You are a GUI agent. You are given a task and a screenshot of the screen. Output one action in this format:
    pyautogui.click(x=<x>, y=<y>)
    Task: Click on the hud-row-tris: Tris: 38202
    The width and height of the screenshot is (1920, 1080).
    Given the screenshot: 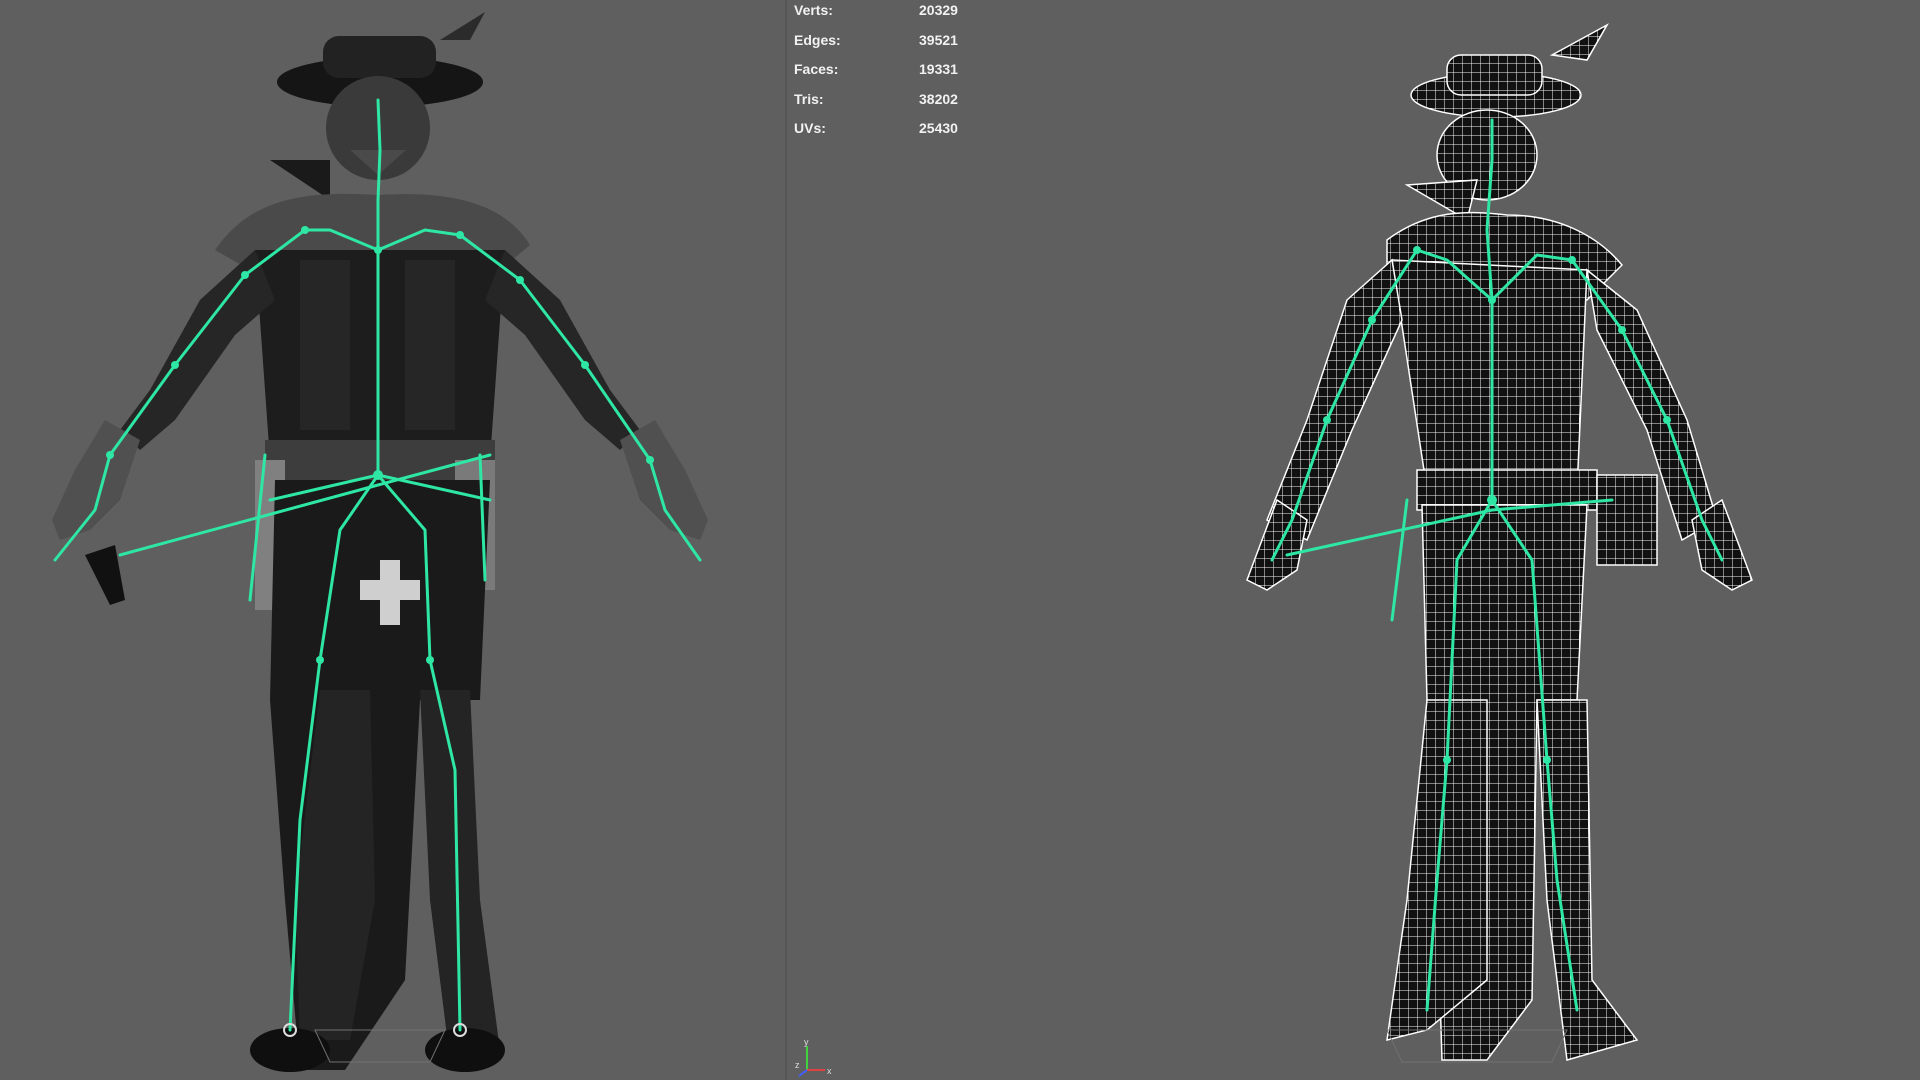 What is the action you would take?
    pyautogui.click(x=923, y=104)
    